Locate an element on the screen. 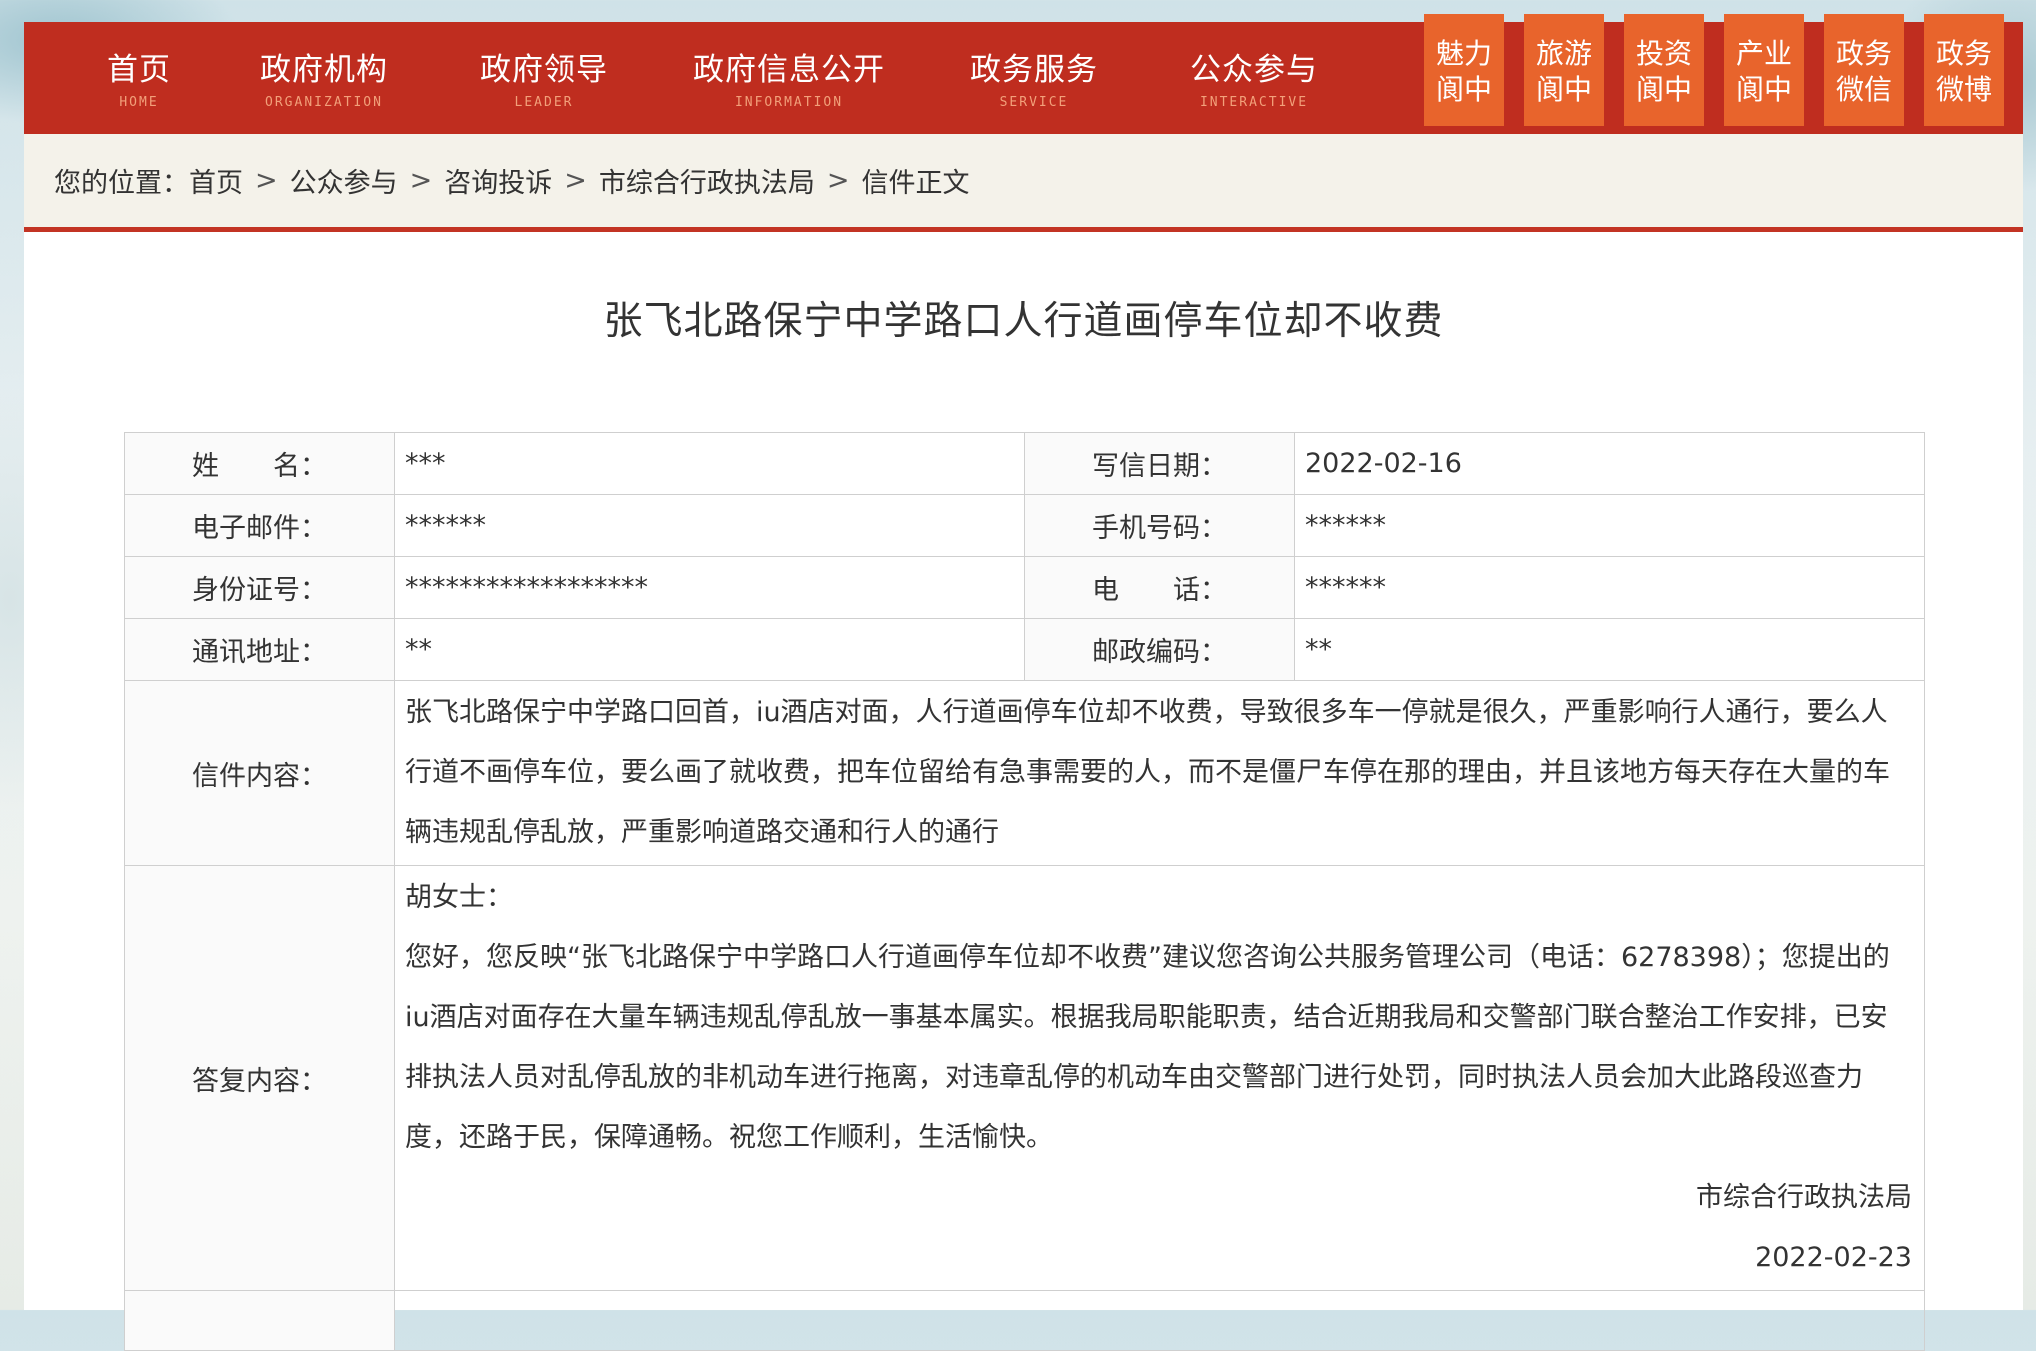 This screenshot has height=1351, width=2036. nav-item-label: 公众参与 is located at coordinates (1254, 70).